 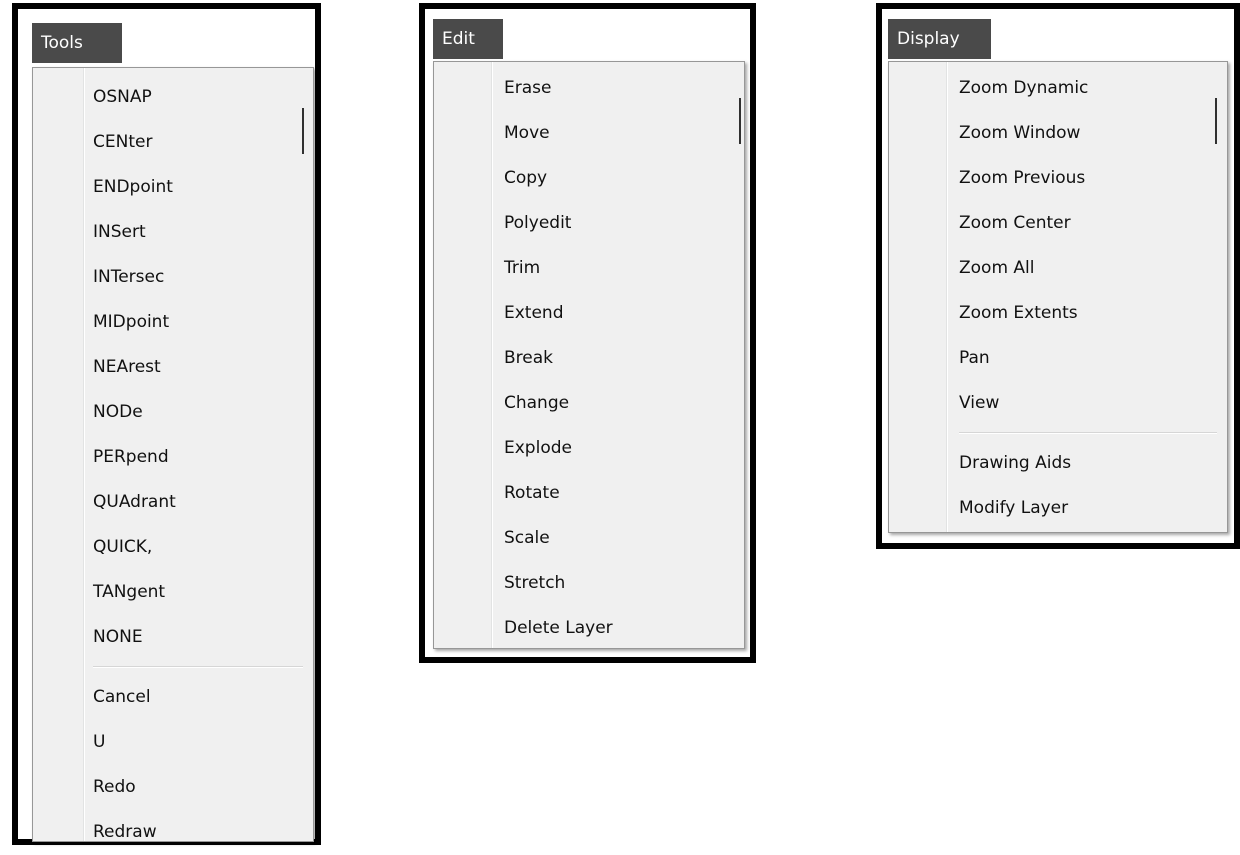 What do you see at coordinates (203, 787) in the screenshot?
I see `menu-item-redo: Redo` at bounding box center [203, 787].